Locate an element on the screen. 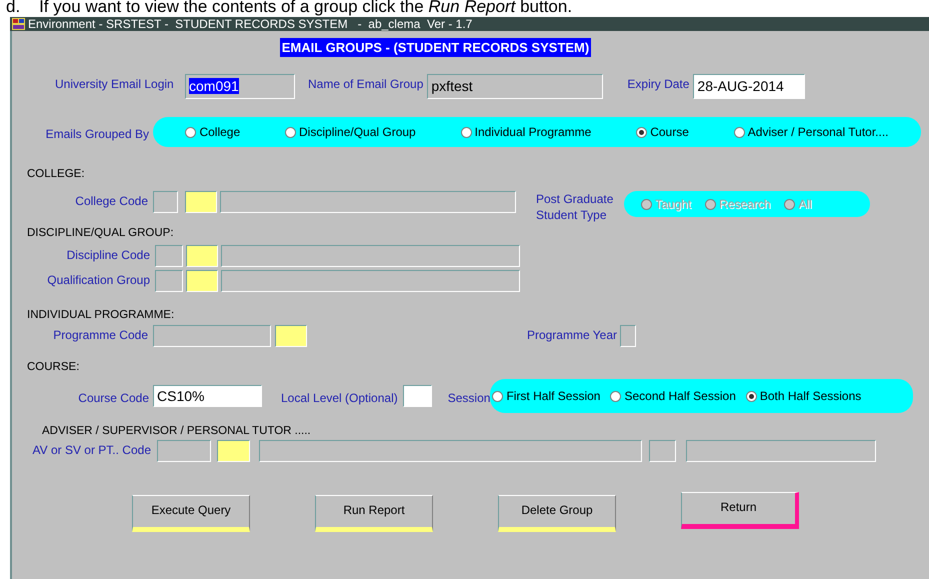 This screenshot has width=929, height=579. field-label: Course Code is located at coordinates (113, 397).